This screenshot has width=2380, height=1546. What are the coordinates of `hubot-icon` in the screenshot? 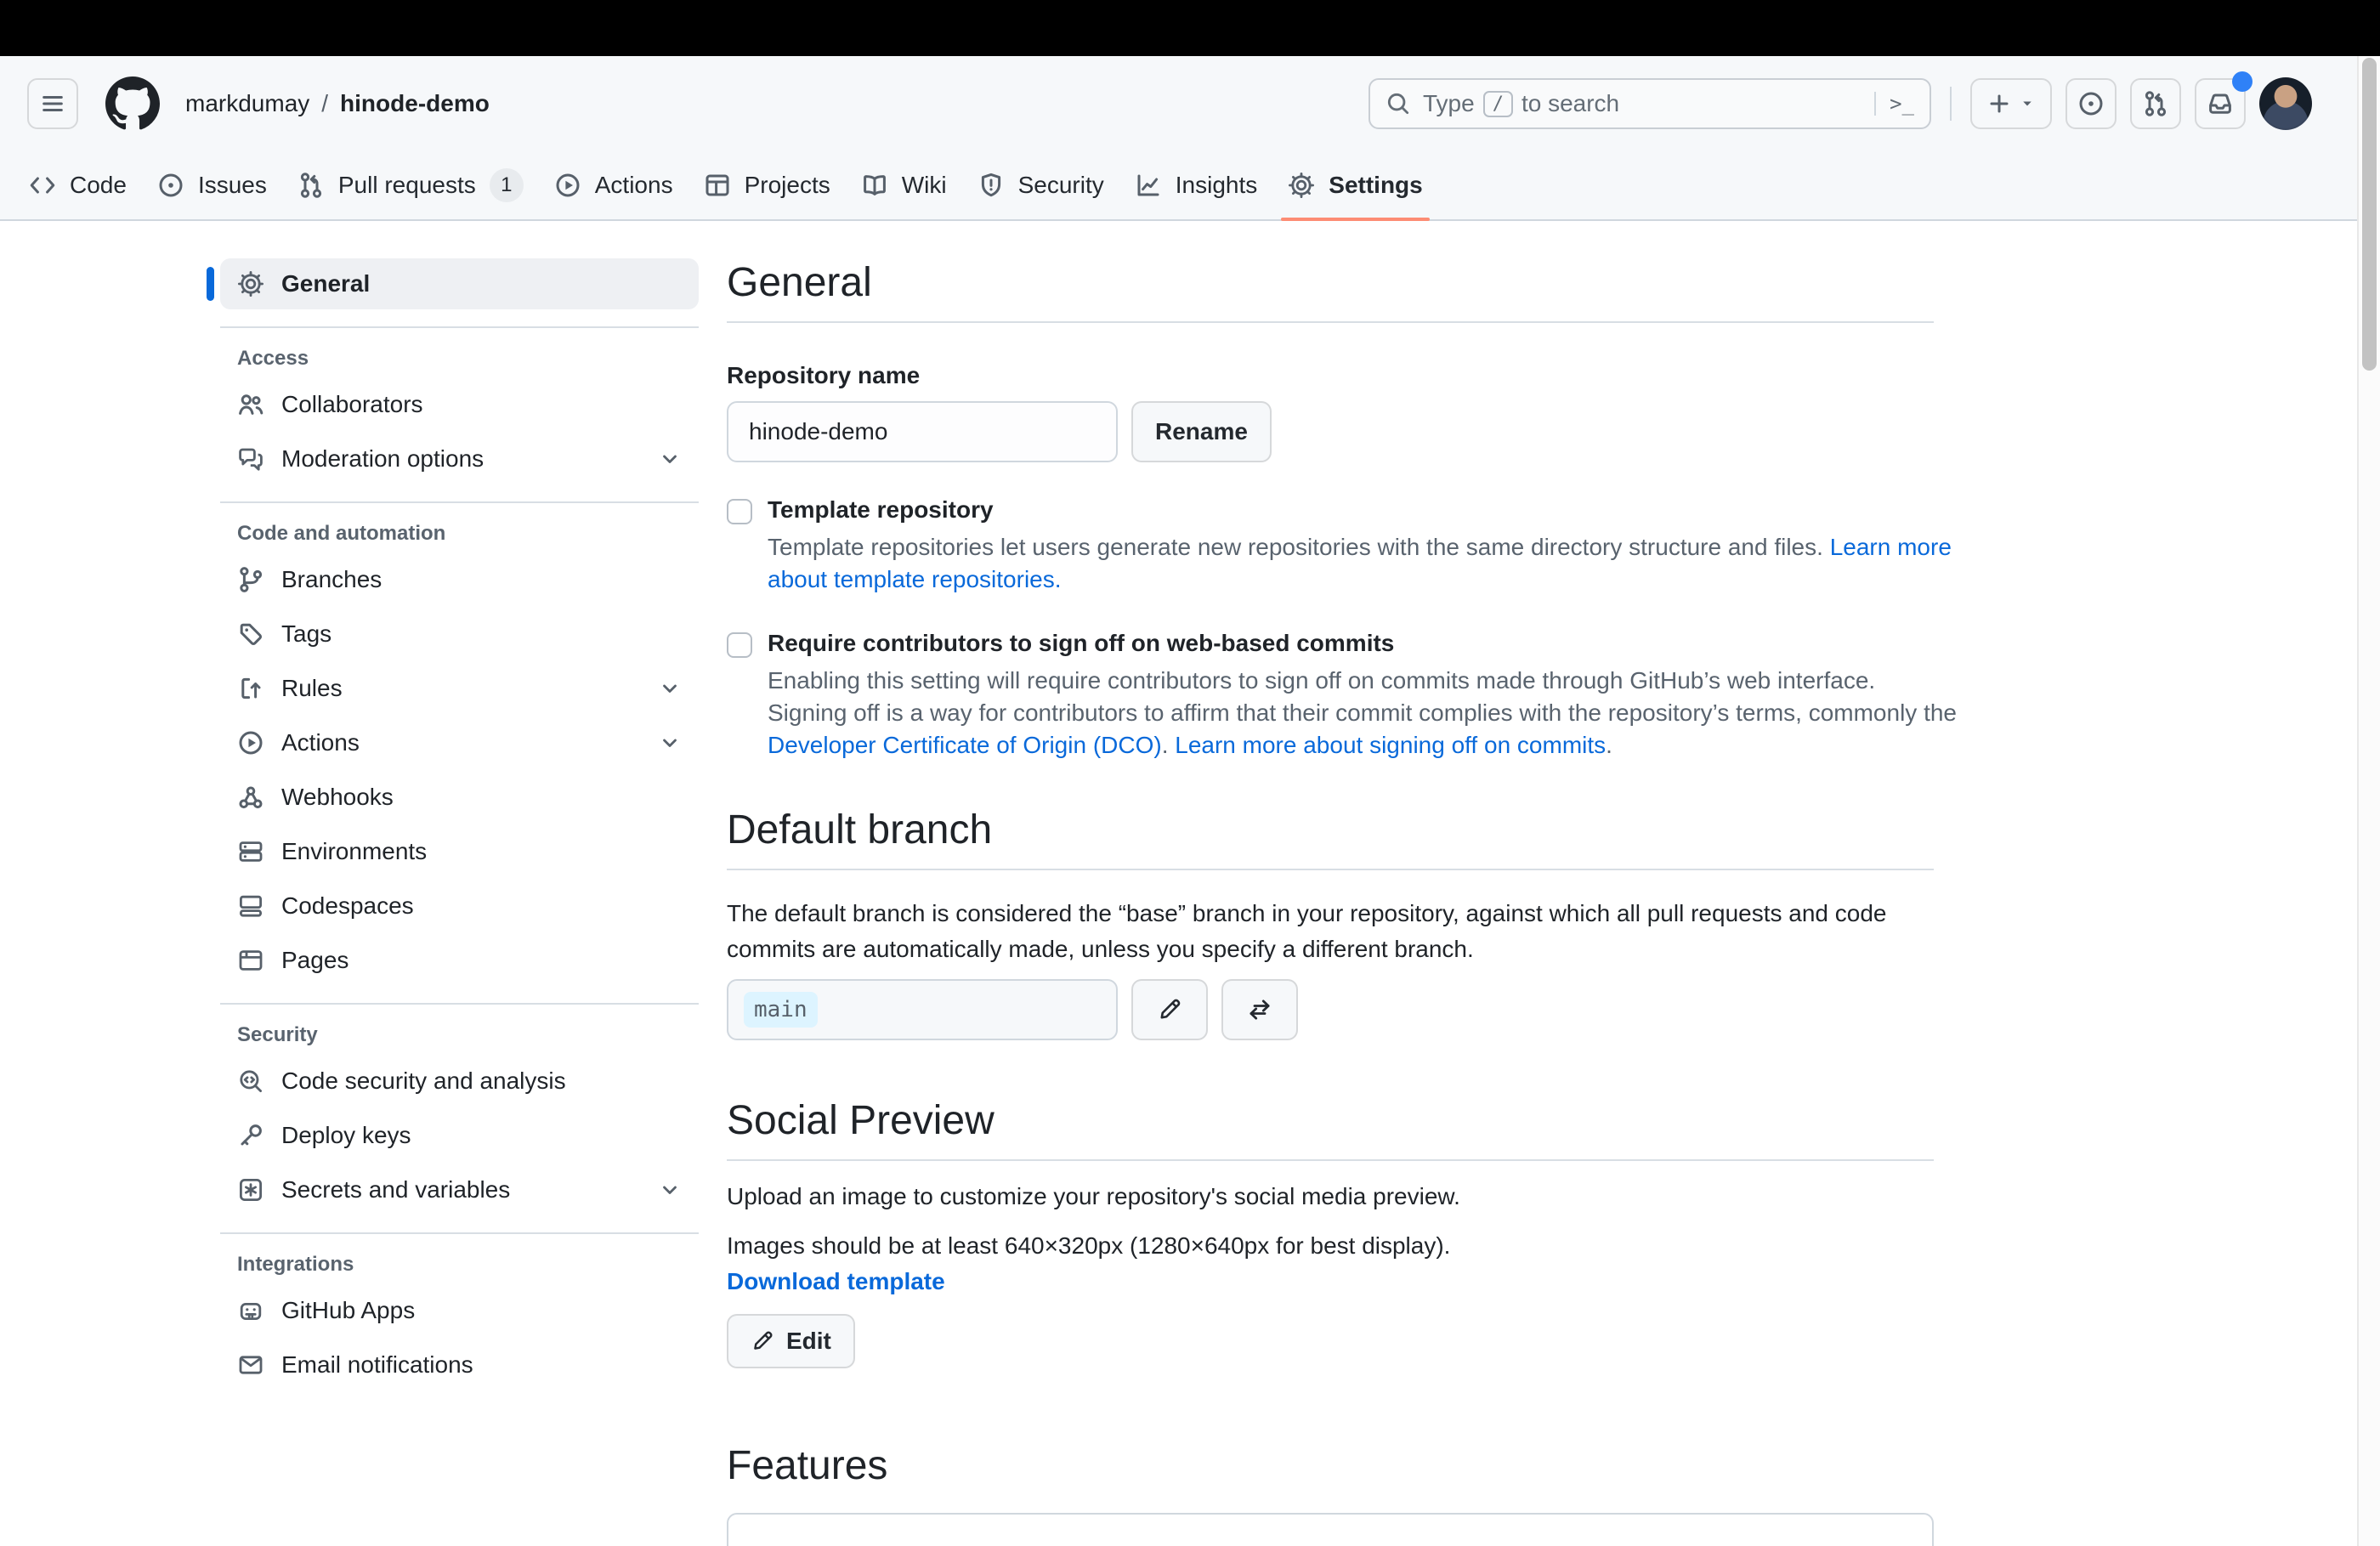 It's located at (250, 1310).